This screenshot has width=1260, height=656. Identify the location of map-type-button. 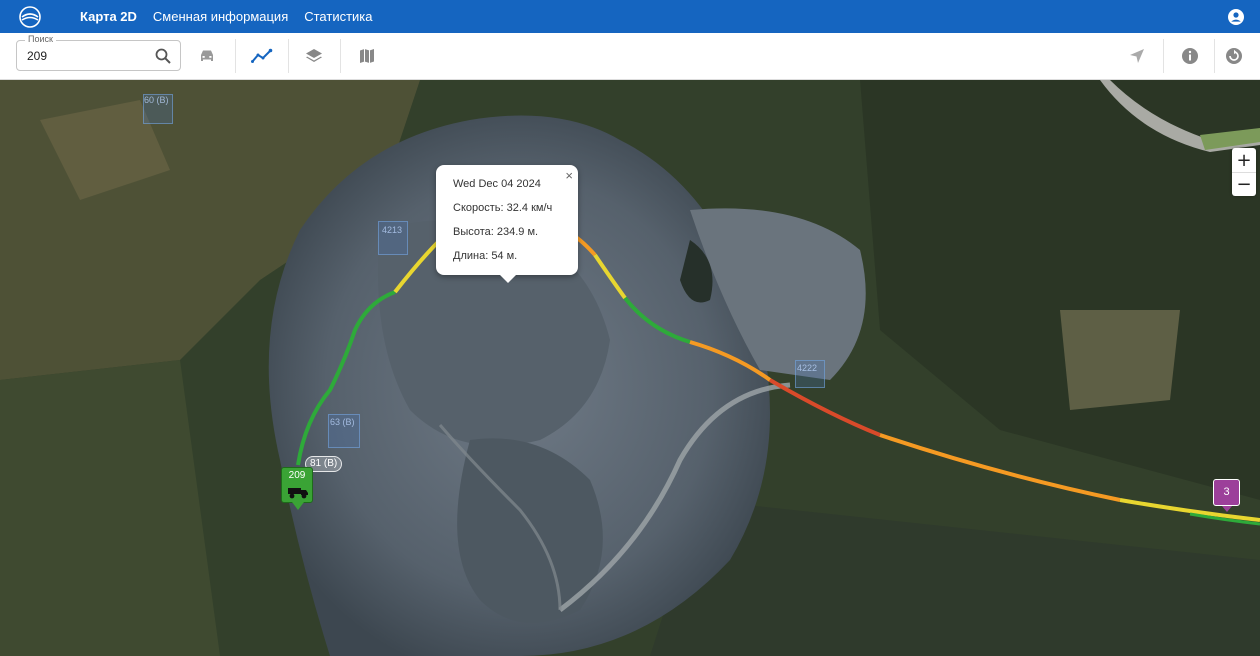
(367, 56).